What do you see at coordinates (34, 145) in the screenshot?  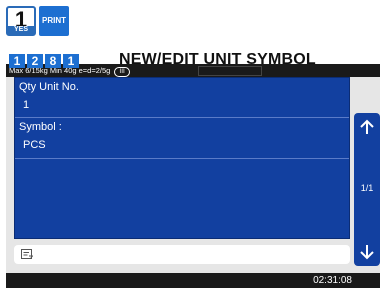 I see `symbol-value: PCS` at bounding box center [34, 145].